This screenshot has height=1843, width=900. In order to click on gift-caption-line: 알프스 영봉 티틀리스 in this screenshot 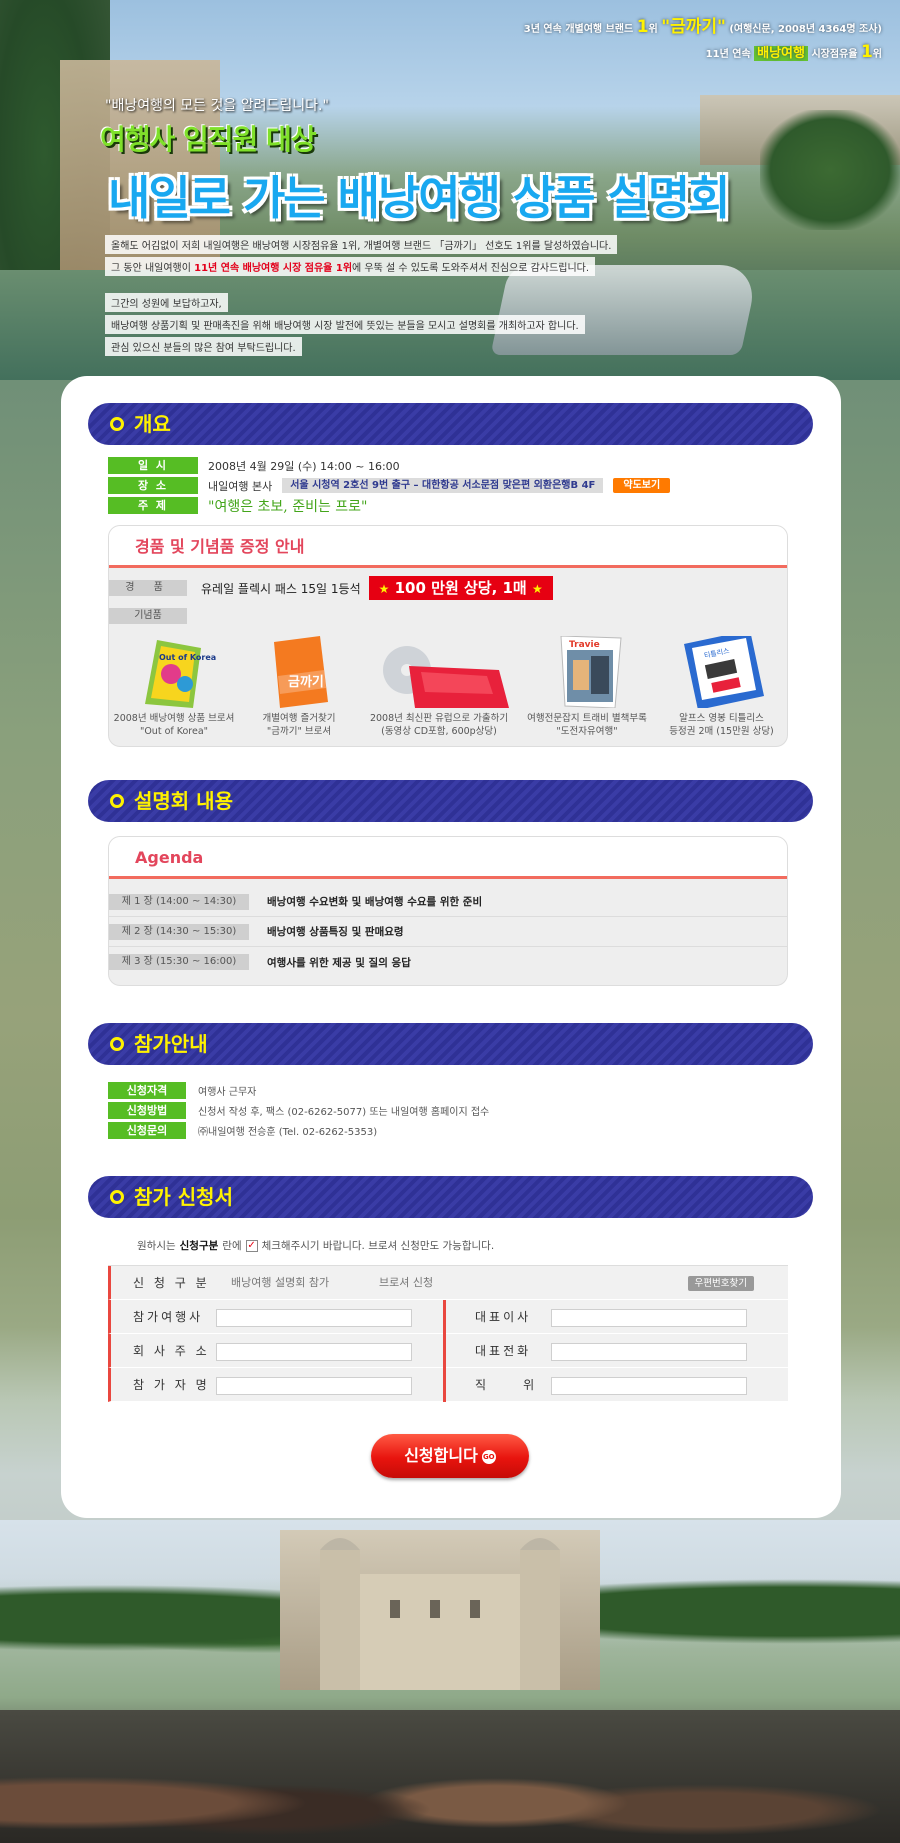, I will do `click(721, 718)`.